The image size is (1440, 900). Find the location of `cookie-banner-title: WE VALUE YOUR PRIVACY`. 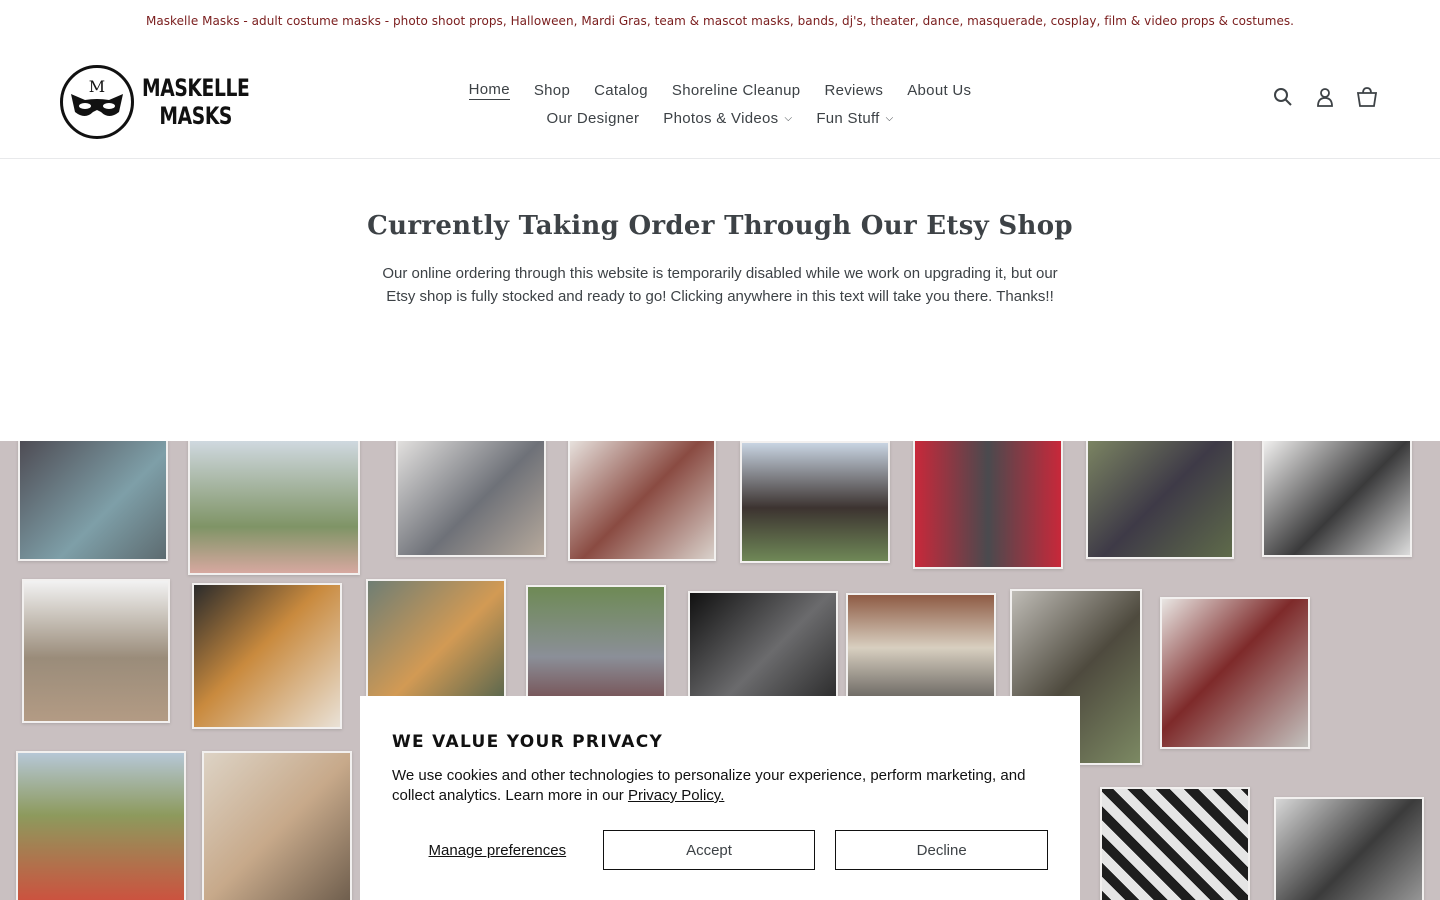

cookie-banner-title: WE VALUE YOUR PRIVACY is located at coordinates (528, 742).